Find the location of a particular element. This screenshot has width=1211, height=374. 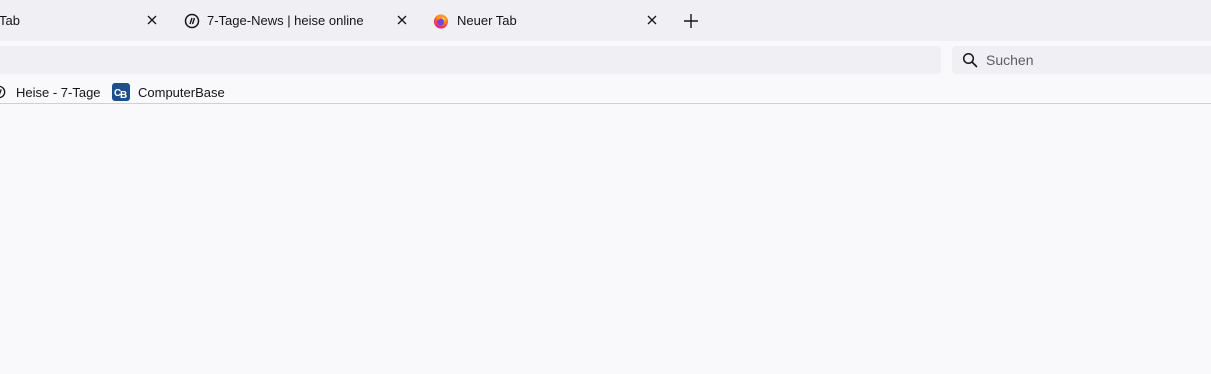

bookmark-computerbase: C B ComputerBase is located at coordinates (168, 92).